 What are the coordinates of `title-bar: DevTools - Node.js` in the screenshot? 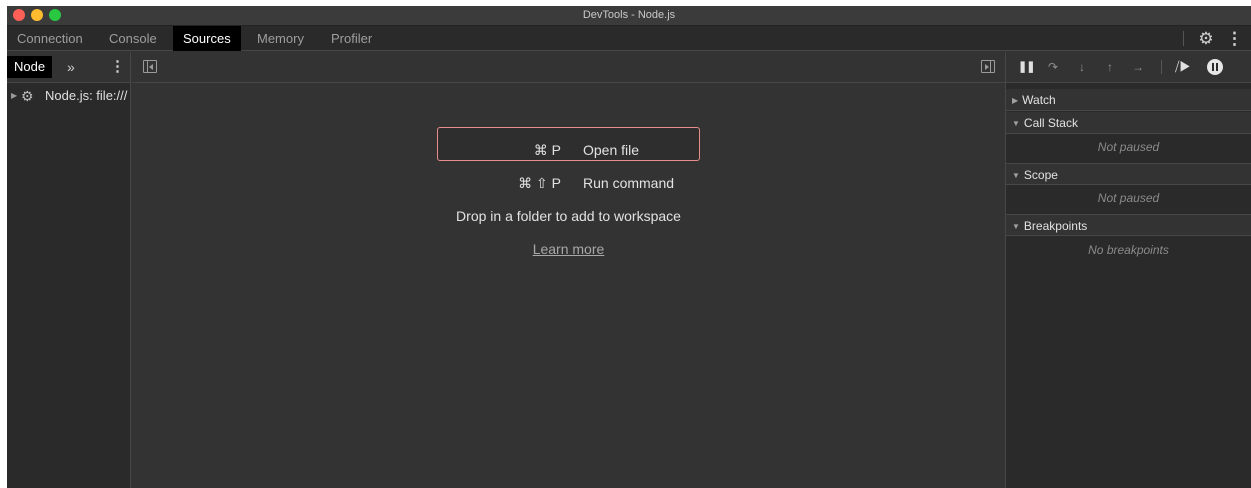 It's located at (629, 16).